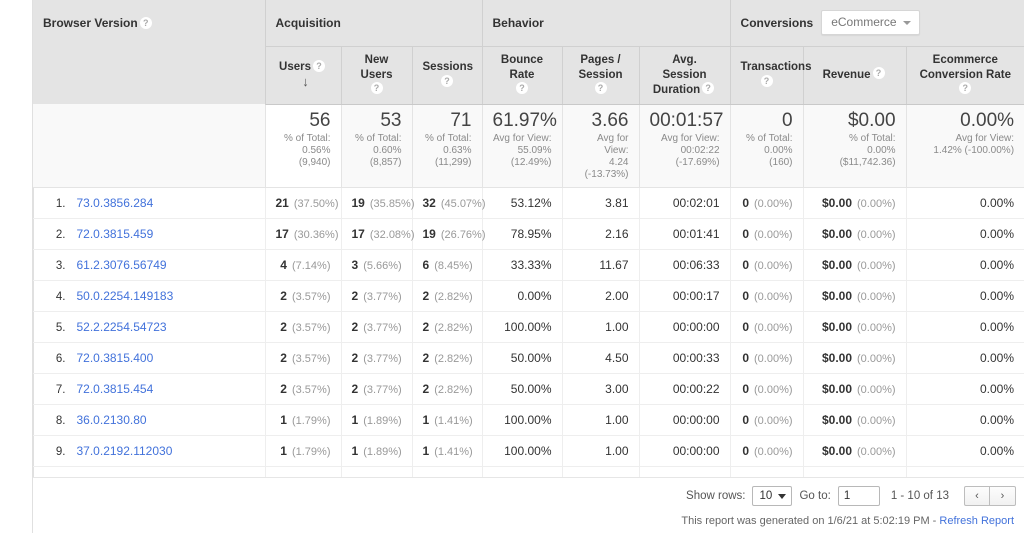  I want to click on metric-header-revenue: Revenue?, so click(855, 75).